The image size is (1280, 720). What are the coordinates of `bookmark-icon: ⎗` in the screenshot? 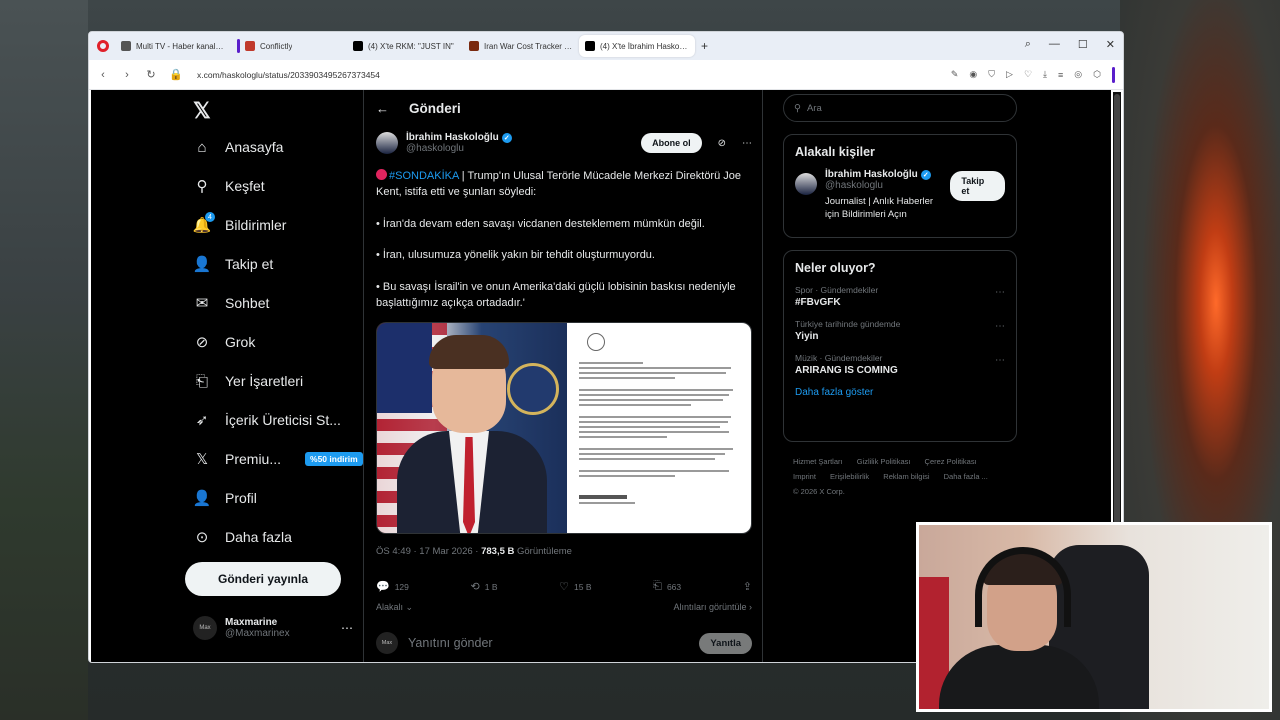 It's located at (201, 381).